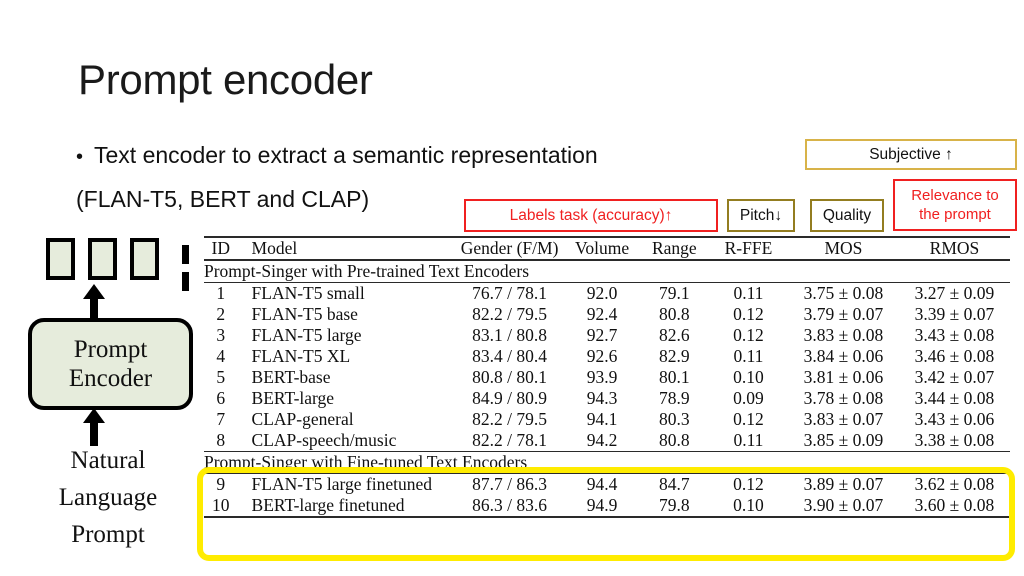 This screenshot has height=576, width=1024. Describe the element at coordinates (510, 505) in the screenshot. I see `cell-gender: 86.3 / 83.6` at that location.